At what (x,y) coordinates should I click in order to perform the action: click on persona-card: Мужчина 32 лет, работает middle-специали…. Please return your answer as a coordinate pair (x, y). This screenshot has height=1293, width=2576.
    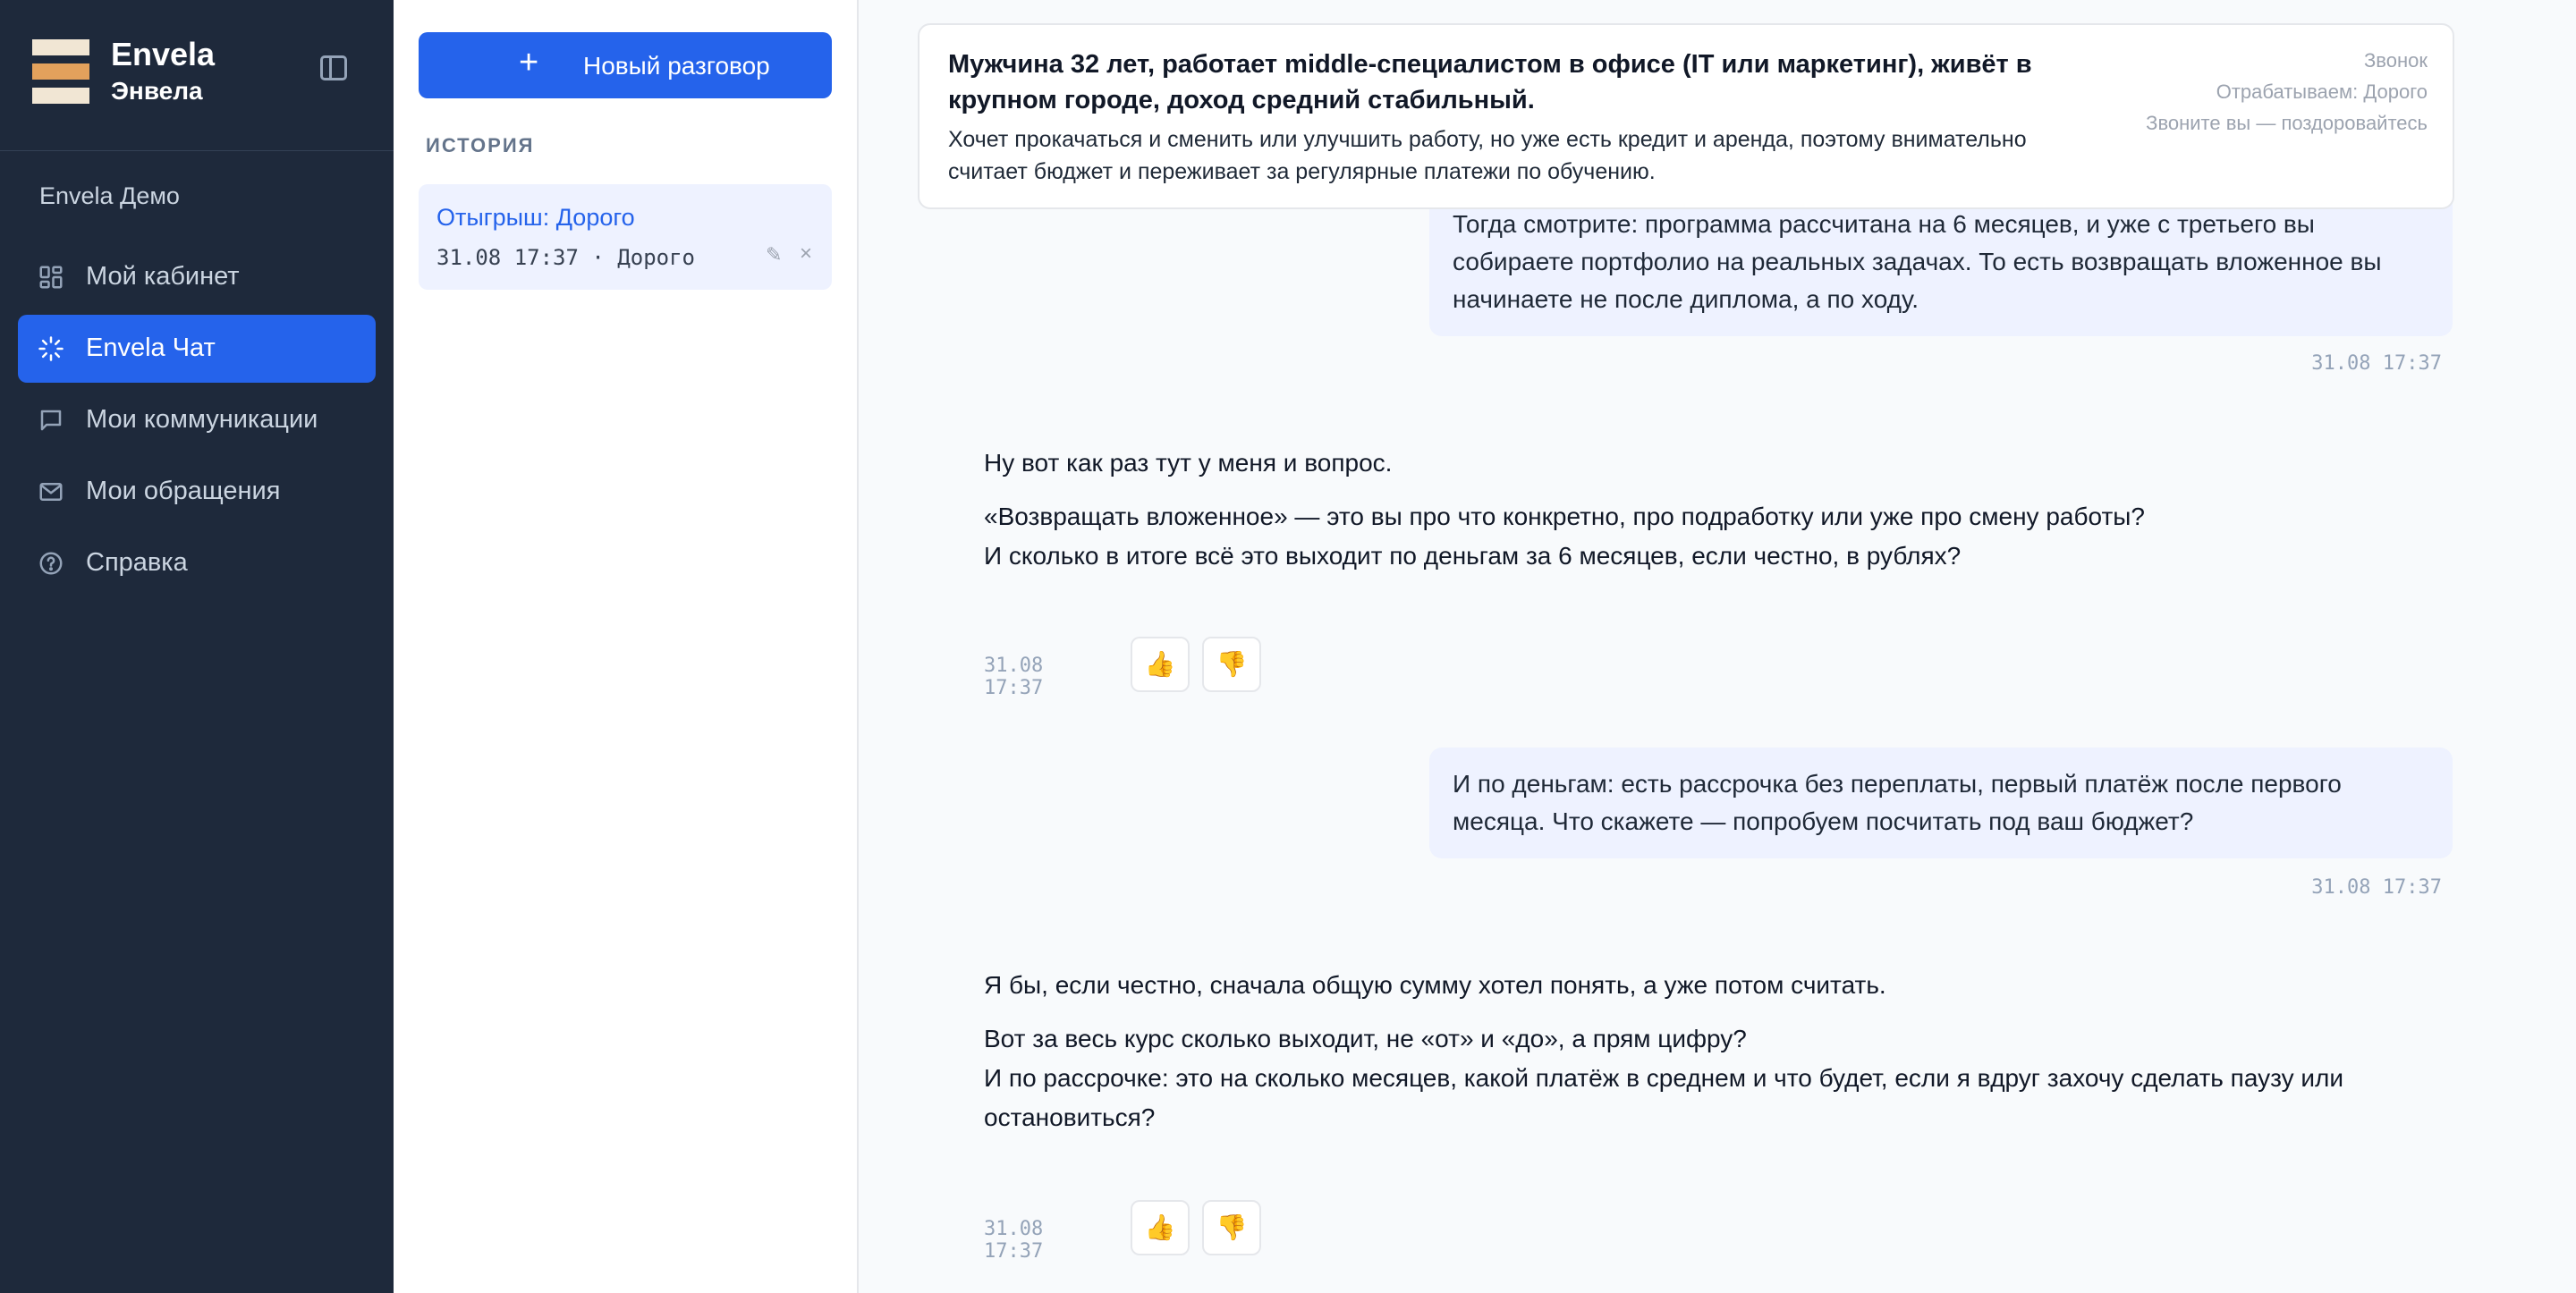
    Looking at the image, I should click on (1686, 116).